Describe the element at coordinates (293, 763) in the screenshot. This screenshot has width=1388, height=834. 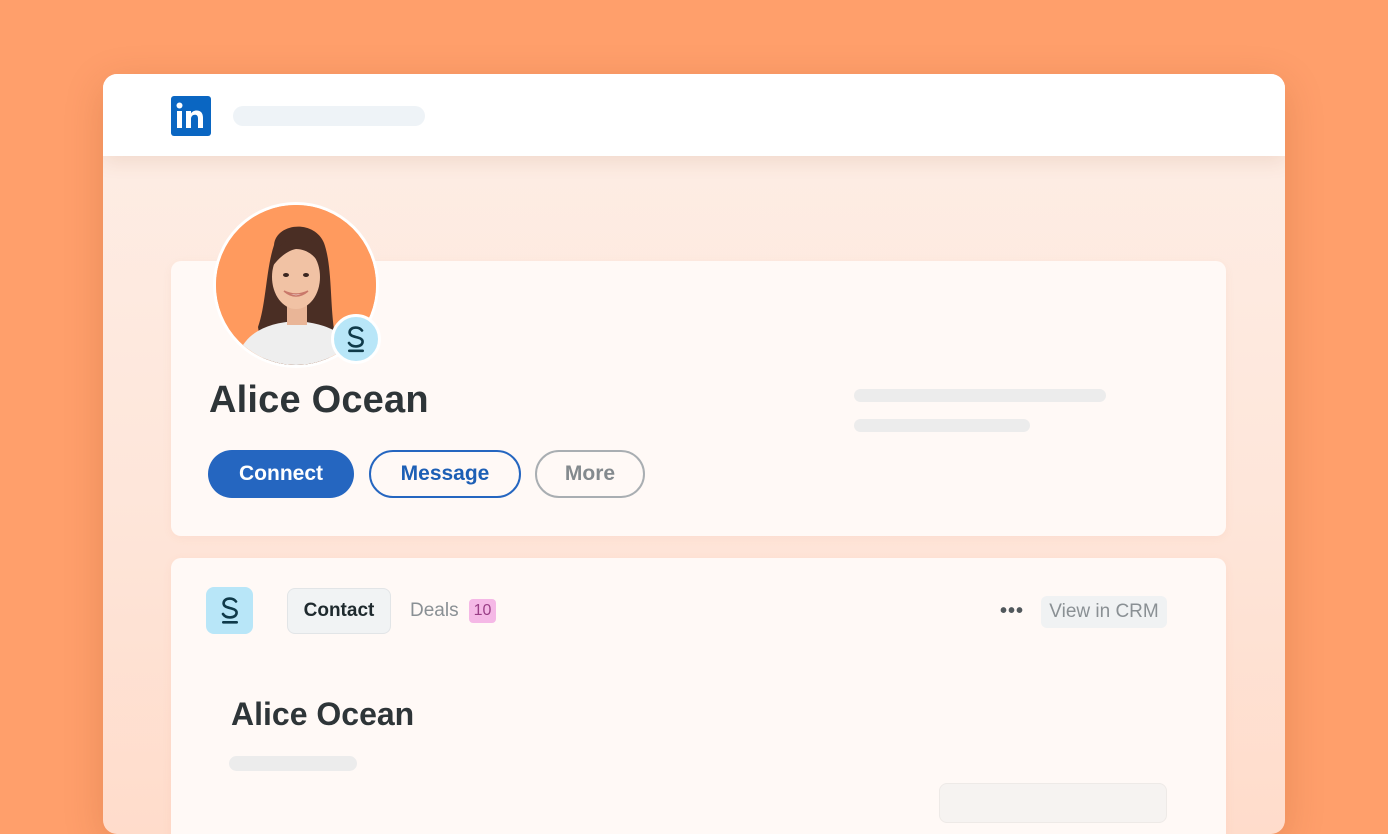
I see `contact-detail-placeholder` at that location.